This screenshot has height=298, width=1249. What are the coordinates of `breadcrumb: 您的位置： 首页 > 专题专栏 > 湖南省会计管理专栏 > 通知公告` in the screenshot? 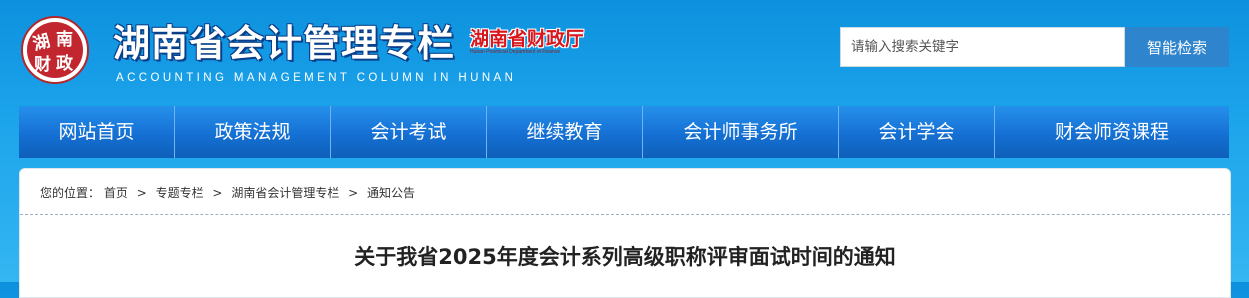 It's located at (227, 192).